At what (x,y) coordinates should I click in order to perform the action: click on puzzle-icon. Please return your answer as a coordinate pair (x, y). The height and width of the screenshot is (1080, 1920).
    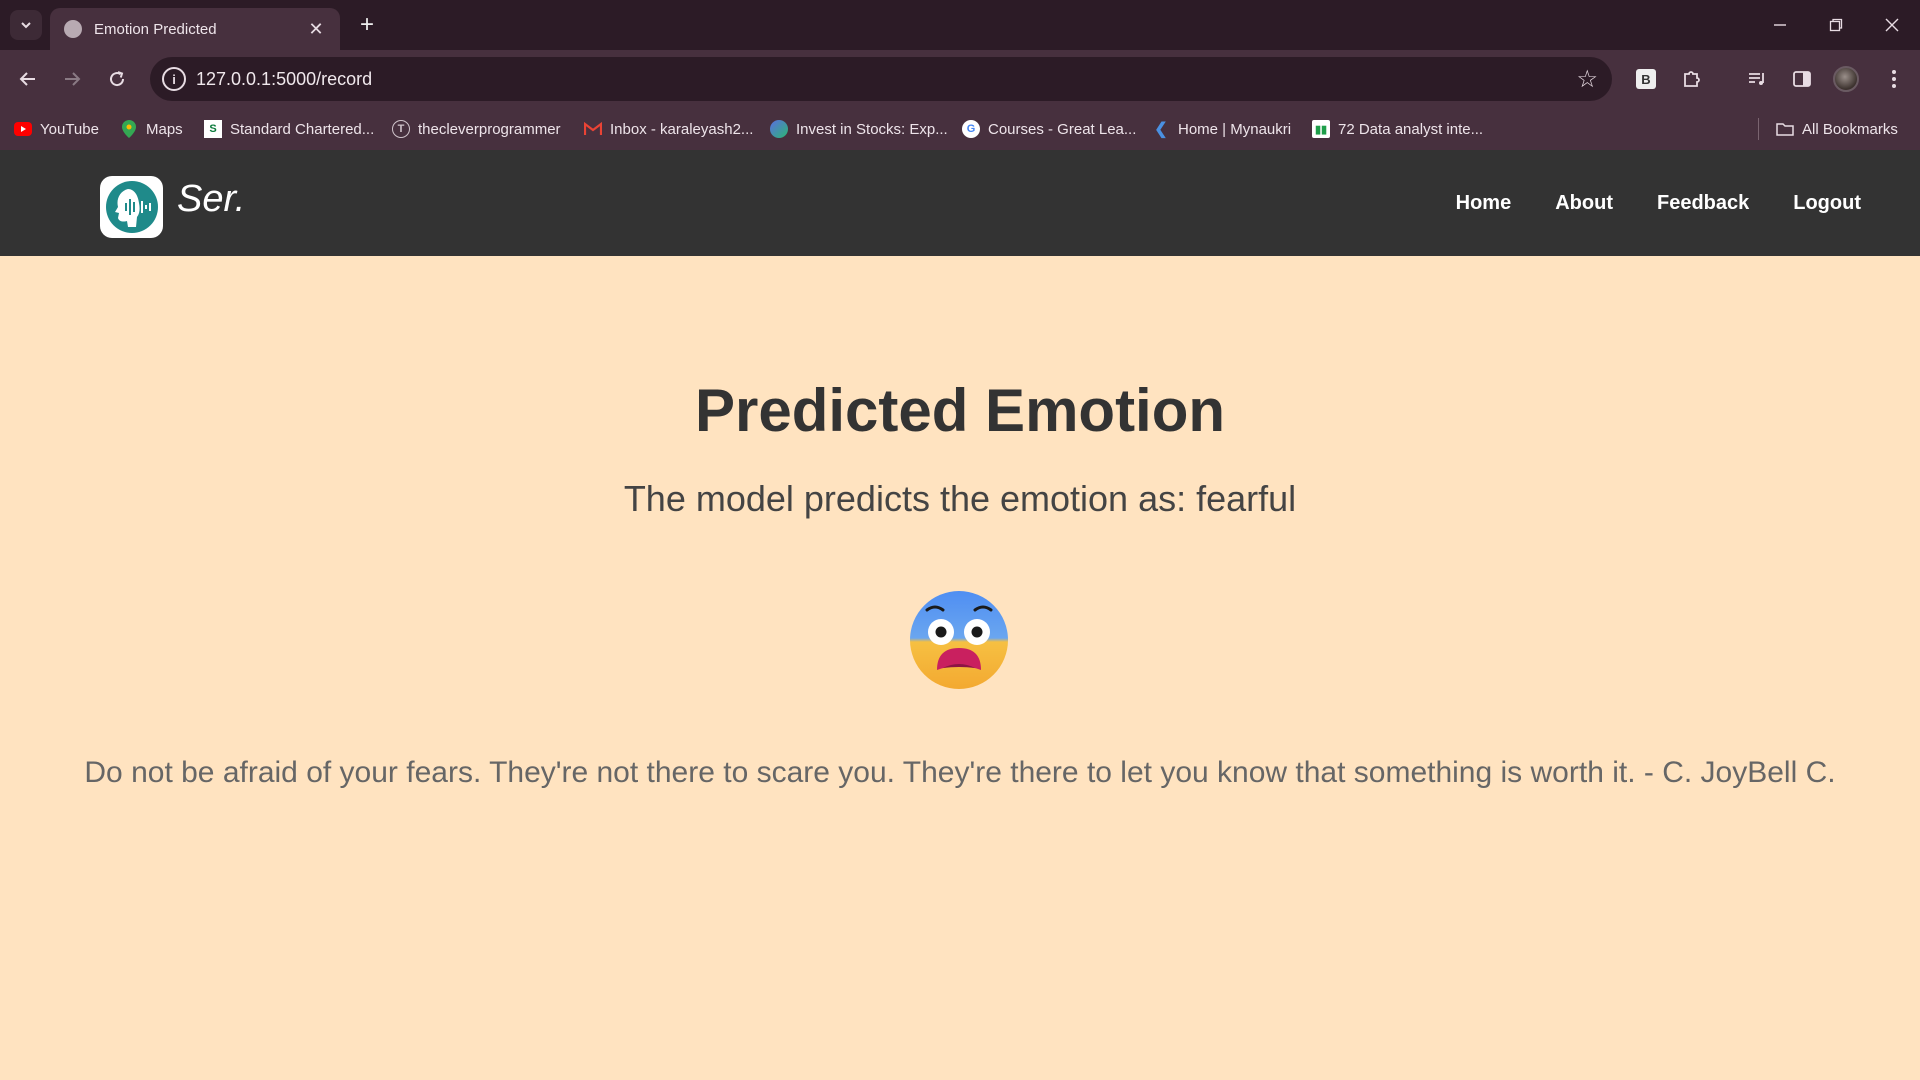
    Looking at the image, I should click on (1692, 79).